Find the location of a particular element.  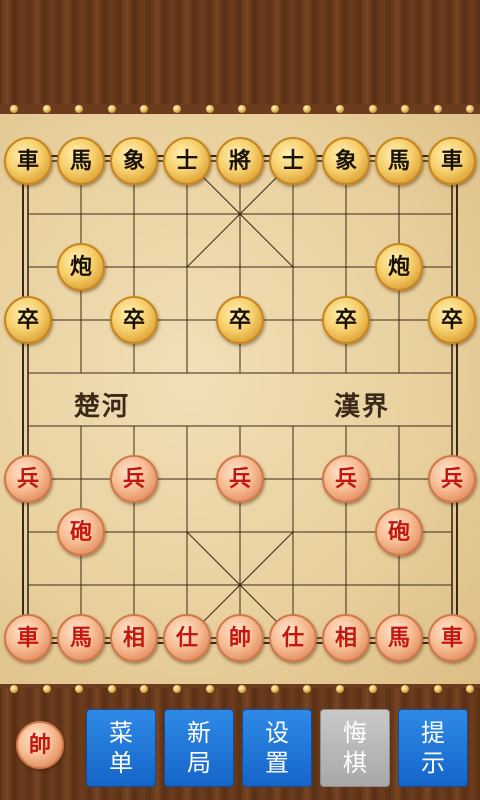

piece-label: 帥 is located at coordinates (239, 638).